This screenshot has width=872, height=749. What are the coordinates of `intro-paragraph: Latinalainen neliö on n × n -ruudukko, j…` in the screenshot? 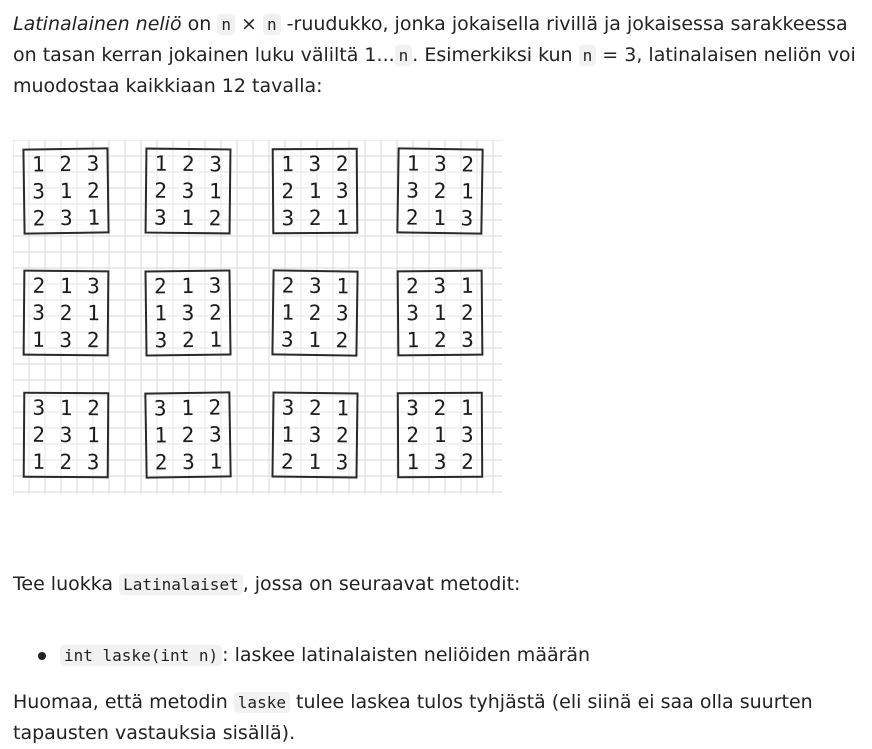 It's located at (438, 55).